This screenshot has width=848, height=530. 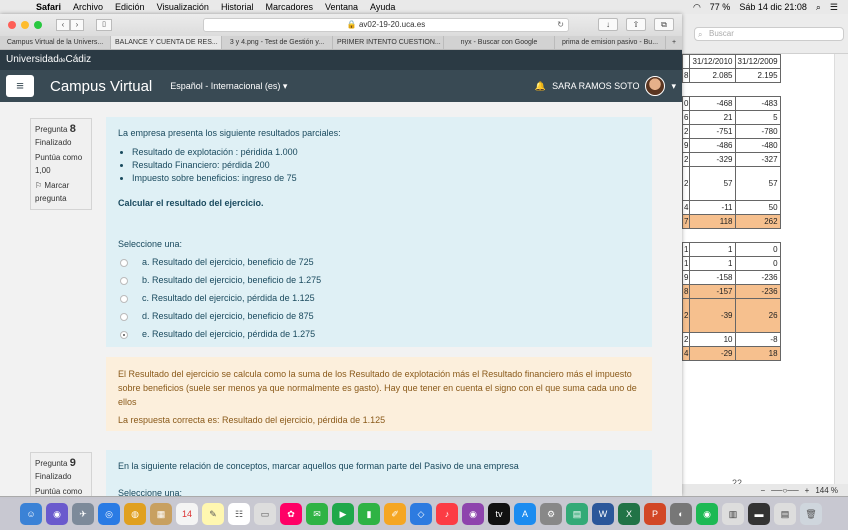 What do you see at coordinates (386, 25) in the screenshot?
I see `address-bar: 🔒 av02-19-20.uca.es ↻` at bounding box center [386, 25].